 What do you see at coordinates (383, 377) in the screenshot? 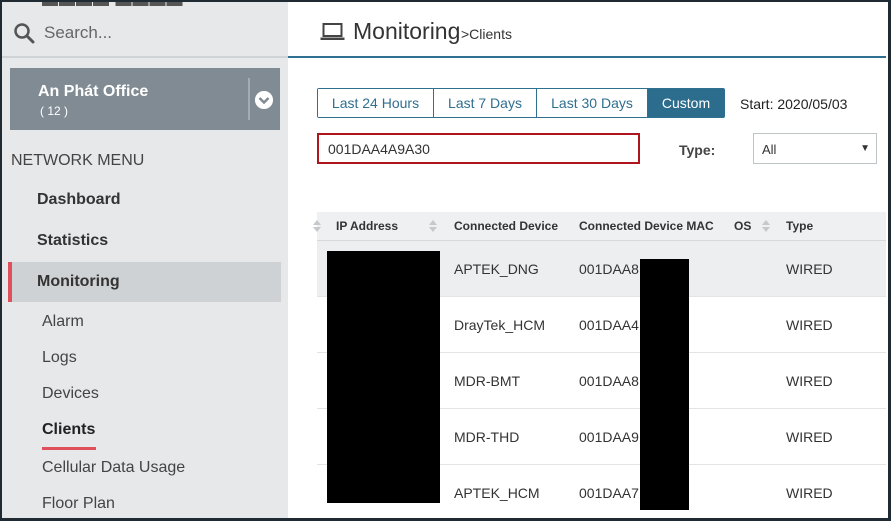
I see `redaction-ip-address` at bounding box center [383, 377].